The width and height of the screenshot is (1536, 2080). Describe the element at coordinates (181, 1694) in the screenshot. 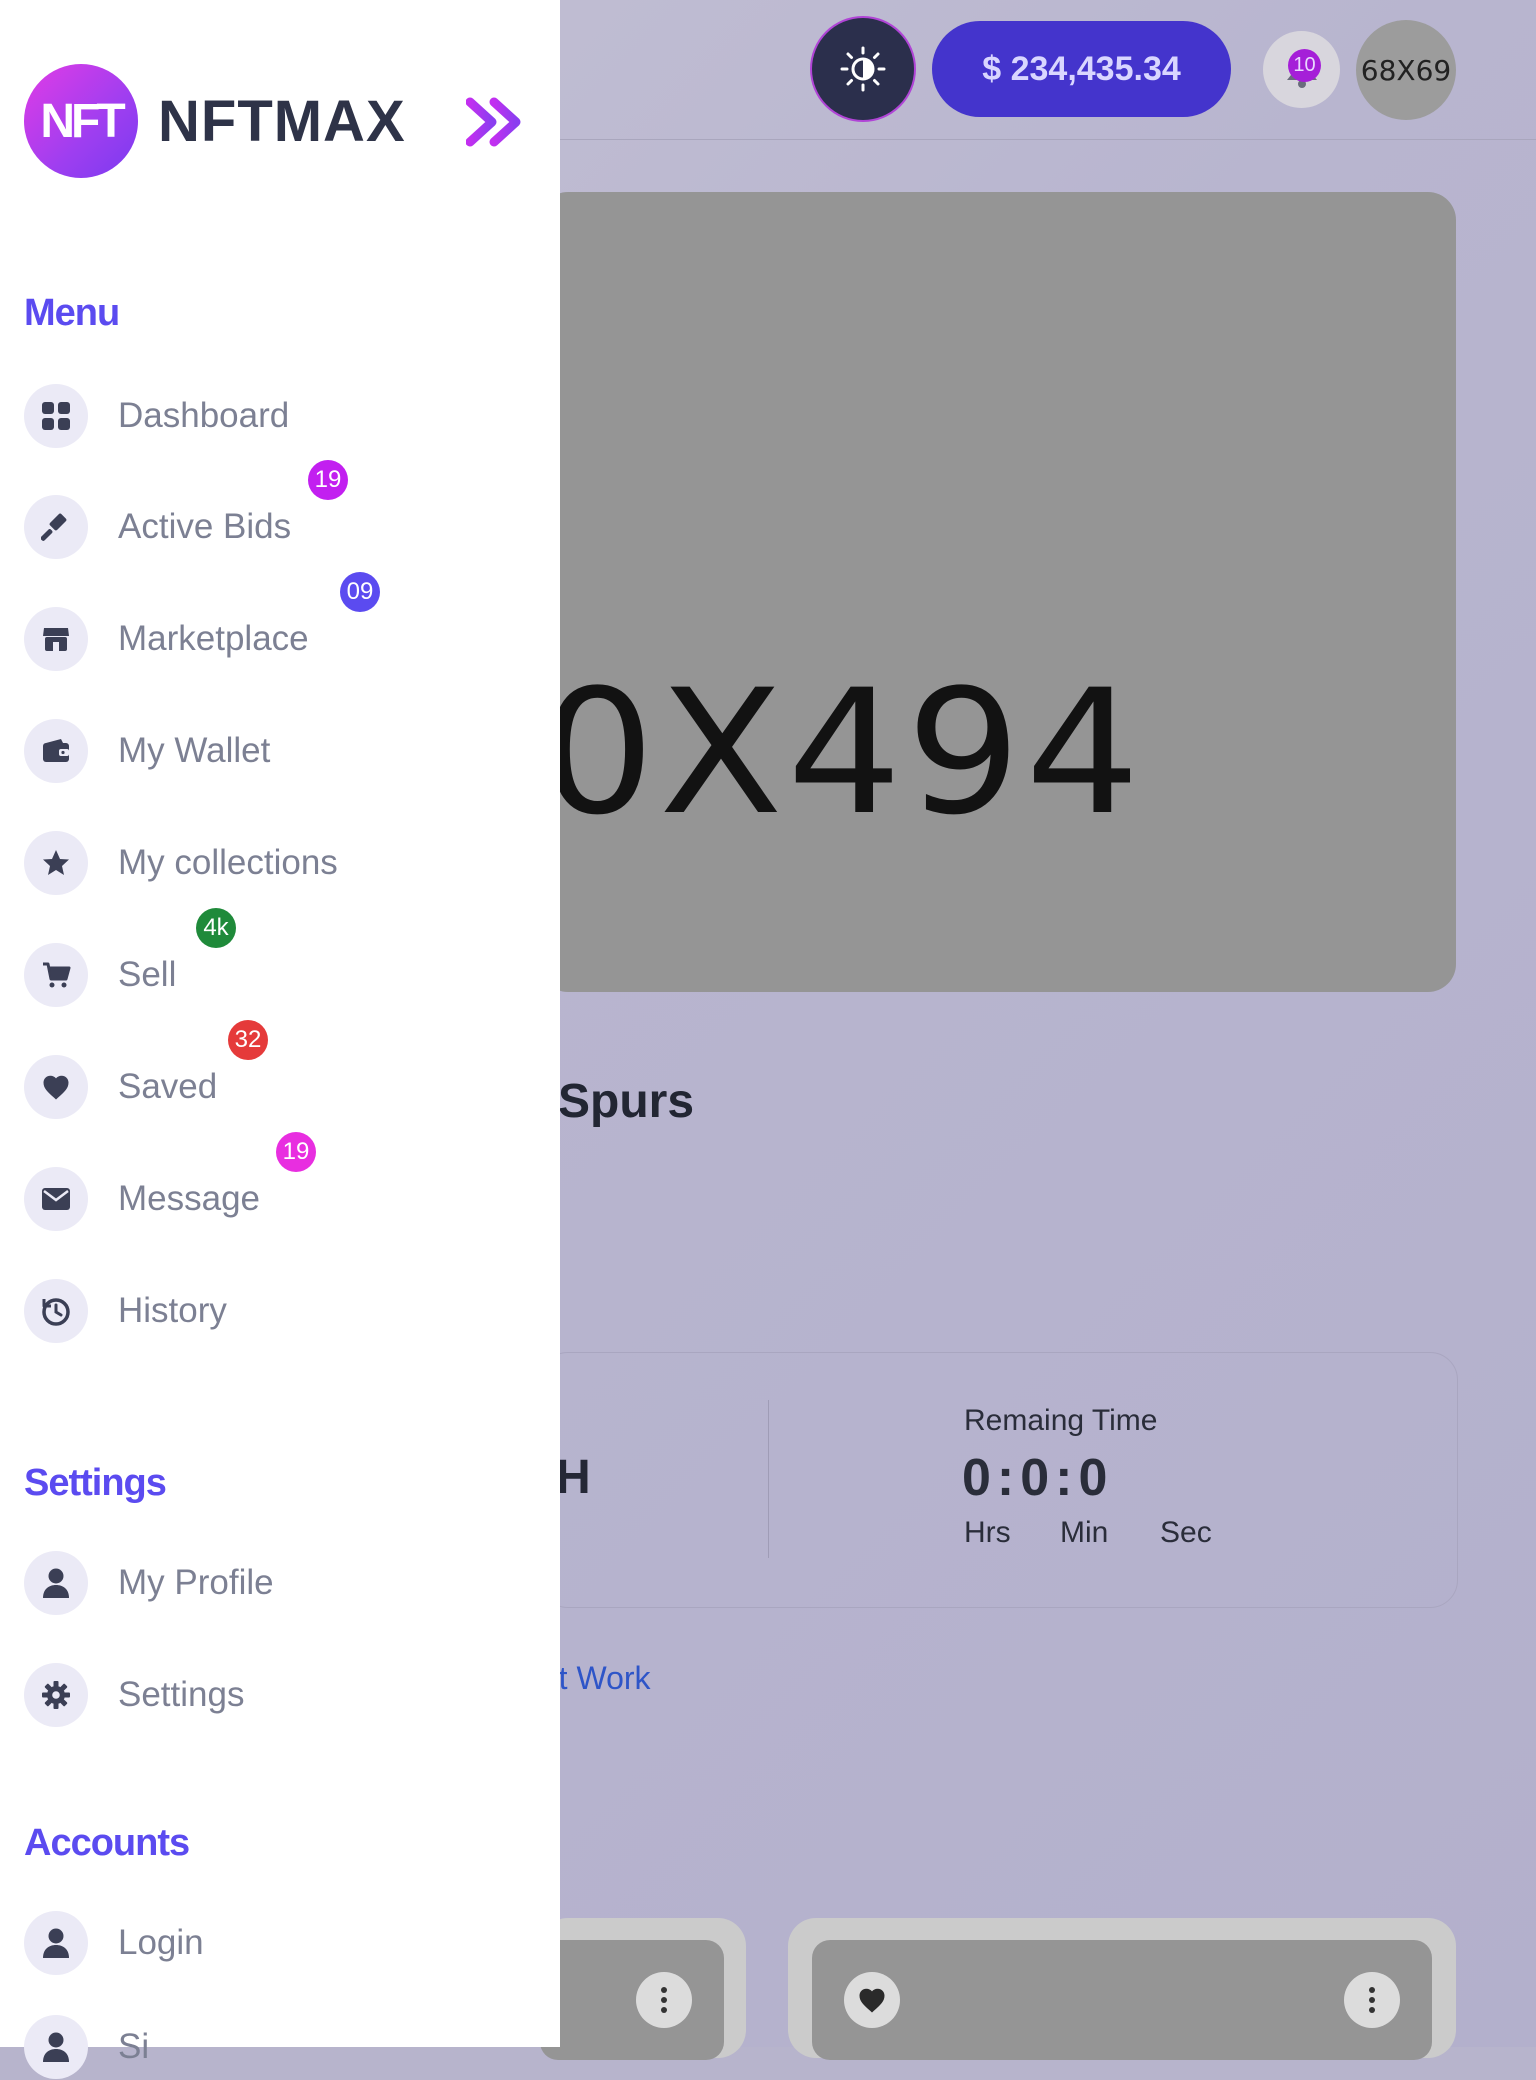

I see `sidebar-item-label: Settings` at that location.